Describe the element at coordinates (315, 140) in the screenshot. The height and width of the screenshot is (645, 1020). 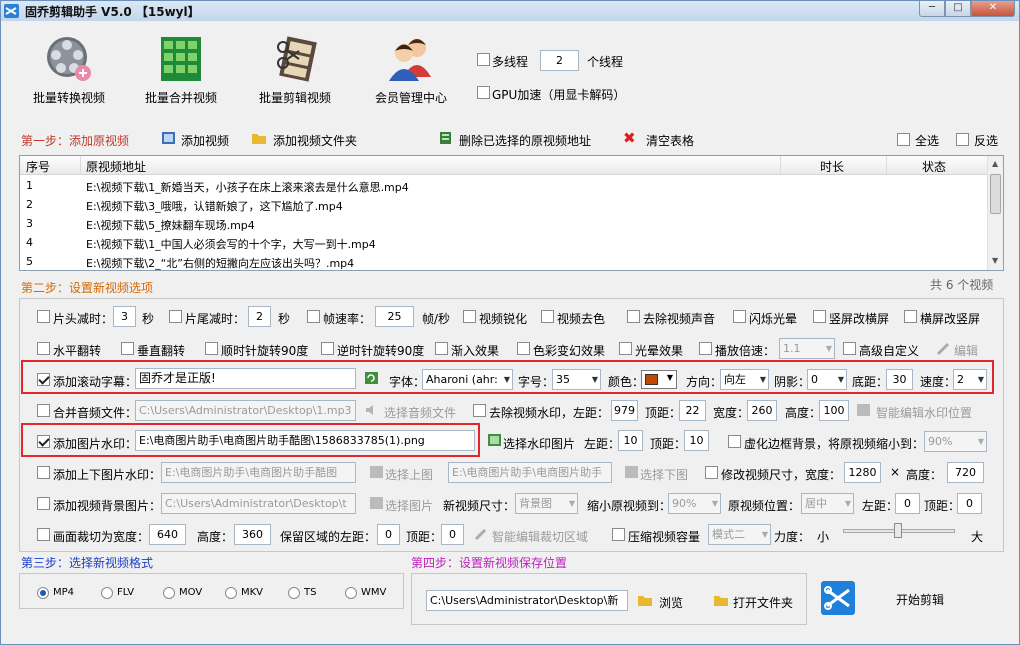
I see `add-folder-button: 添加视频文件夹` at that location.